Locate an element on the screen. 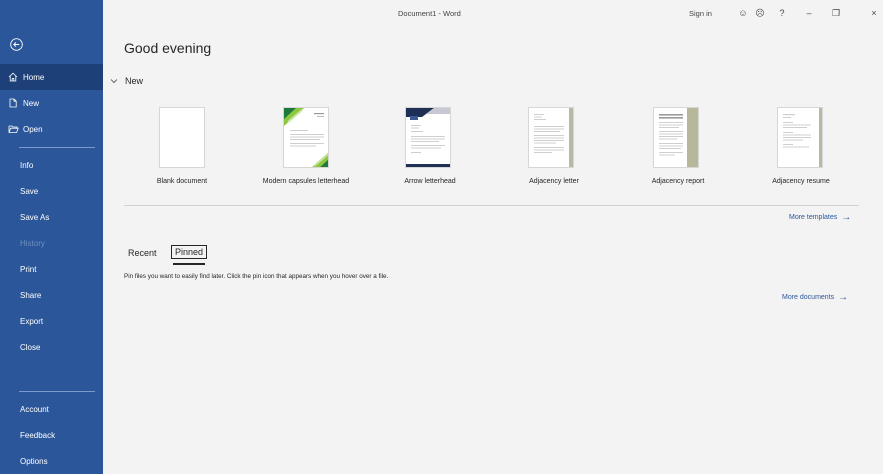 The image size is (883, 474). back-button is located at coordinates (16, 44).